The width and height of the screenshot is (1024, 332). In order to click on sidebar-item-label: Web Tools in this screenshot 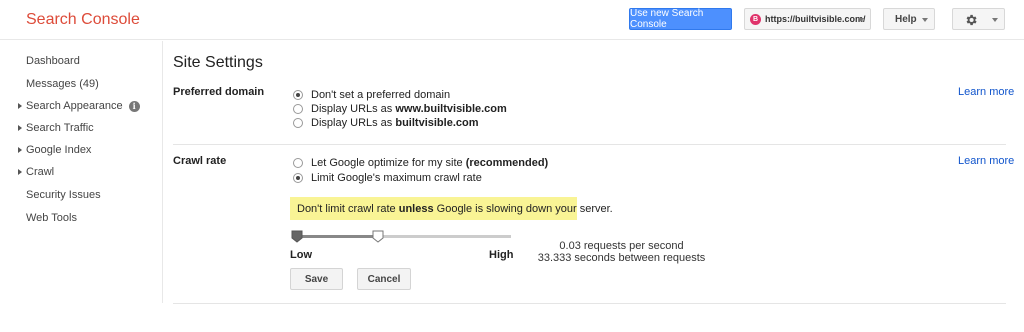, I will do `click(51, 218)`.